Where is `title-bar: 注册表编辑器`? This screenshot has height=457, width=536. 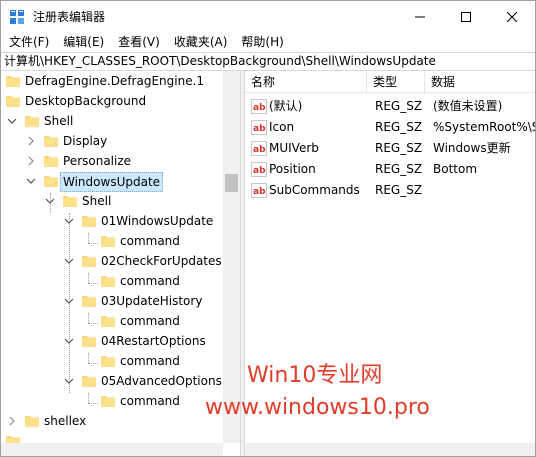
title-bar: 注册表编辑器 is located at coordinates (268, 16).